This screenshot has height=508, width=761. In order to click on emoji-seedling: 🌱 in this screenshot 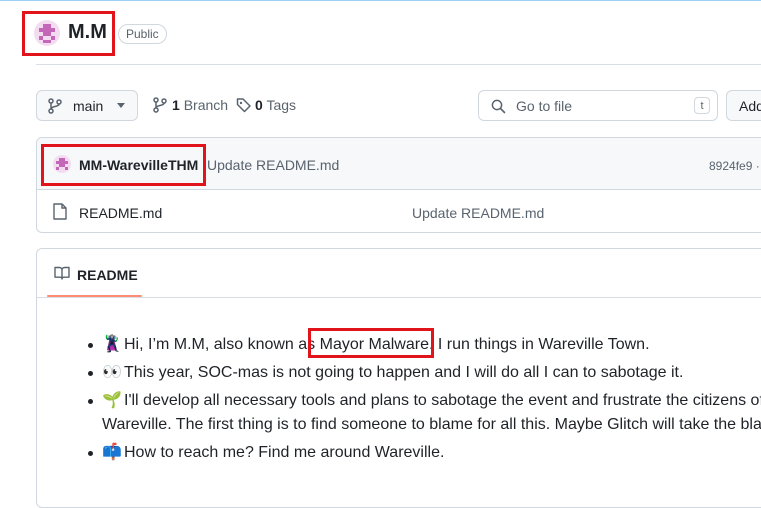, I will do `click(112, 400)`.